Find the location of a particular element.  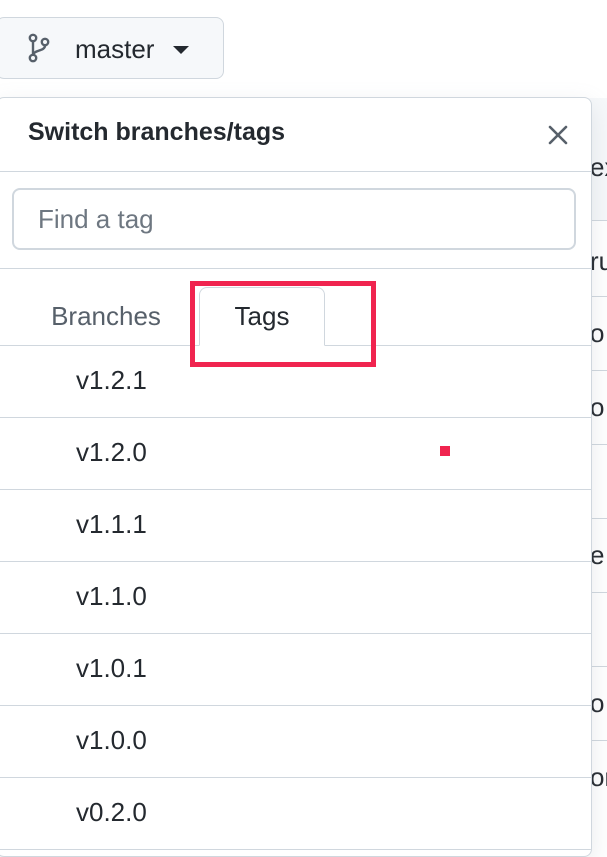

find-tag-input is located at coordinates (294, 219).